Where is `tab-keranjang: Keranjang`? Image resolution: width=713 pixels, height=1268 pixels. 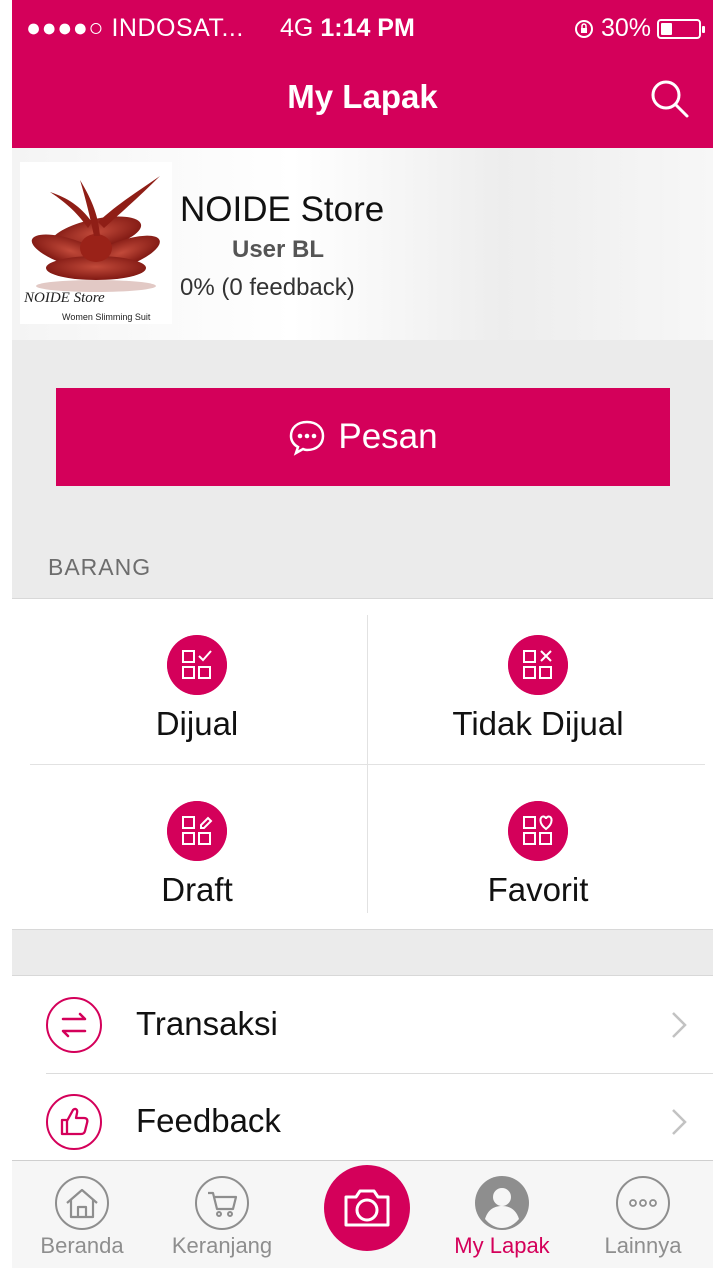 tab-keranjang: Keranjang is located at coordinates (222, 1214).